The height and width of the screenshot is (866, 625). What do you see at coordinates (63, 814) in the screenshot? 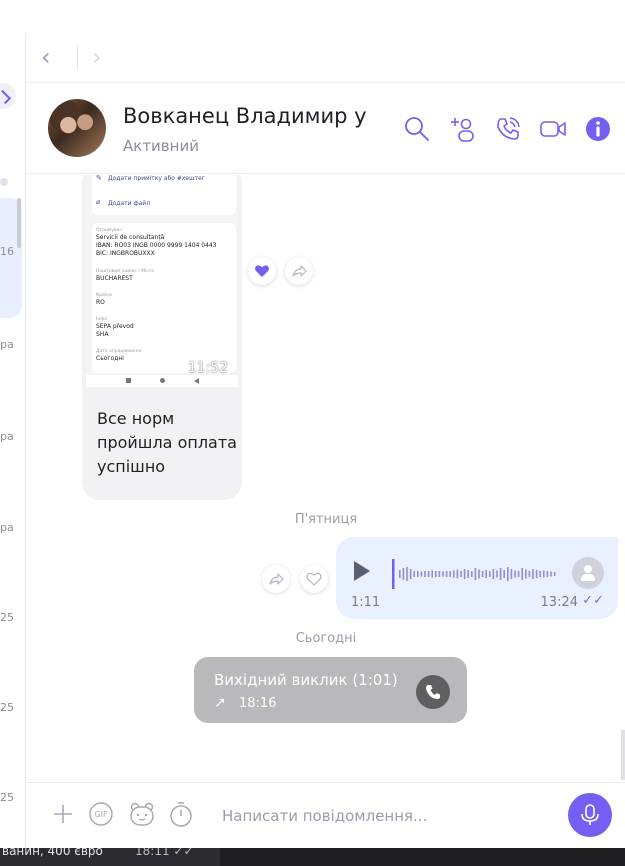
I see `plus-icon` at bounding box center [63, 814].